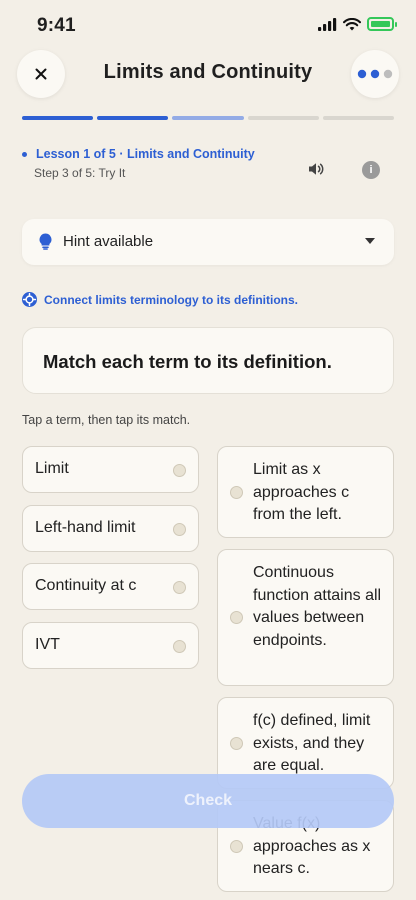 The height and width of the screenshot is (900, 416). What do you see at coordinates (47, 644) in the screenshot?
I see `term-label: IVT` at bounding box center [47, 644].